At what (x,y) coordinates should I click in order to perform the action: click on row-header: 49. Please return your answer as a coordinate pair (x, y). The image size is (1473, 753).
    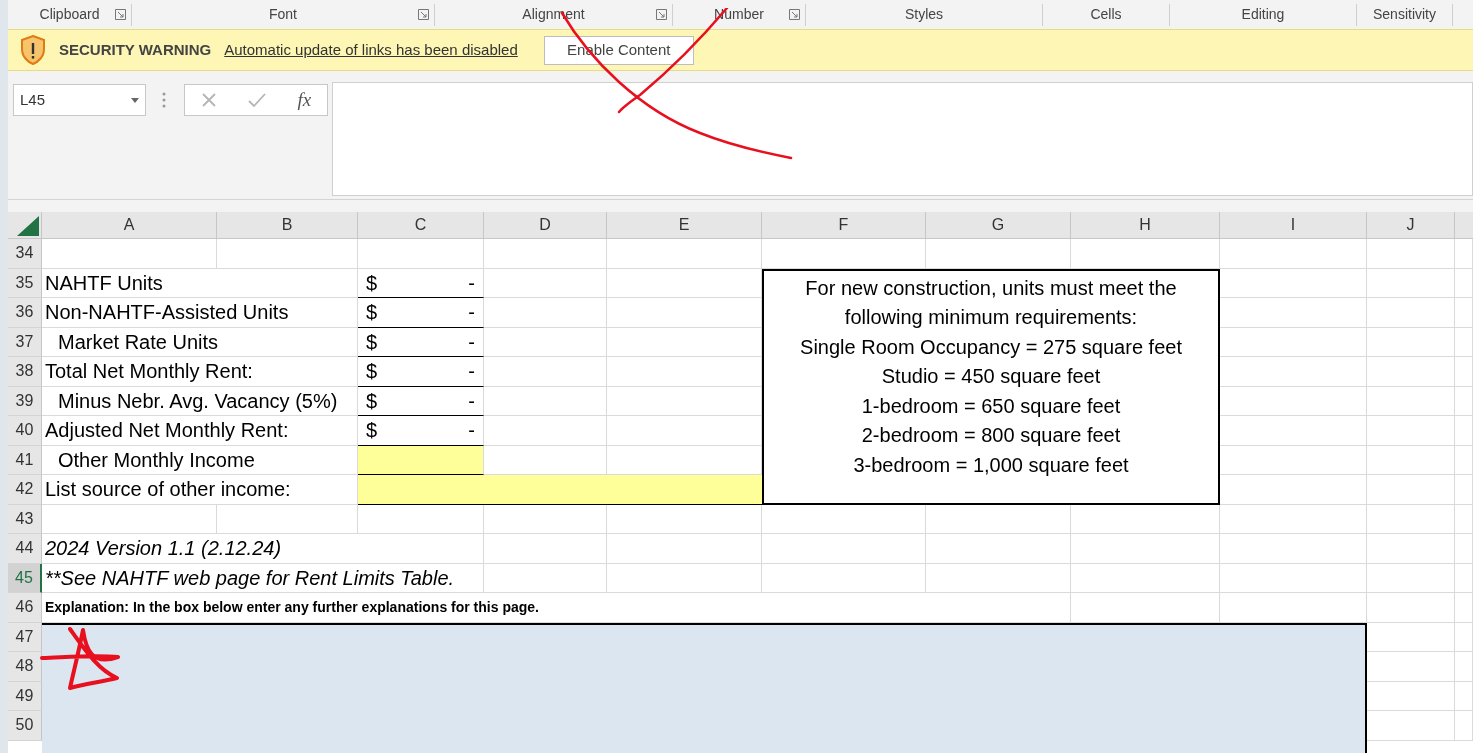
    Looking at the image, I should click on (25, 696).